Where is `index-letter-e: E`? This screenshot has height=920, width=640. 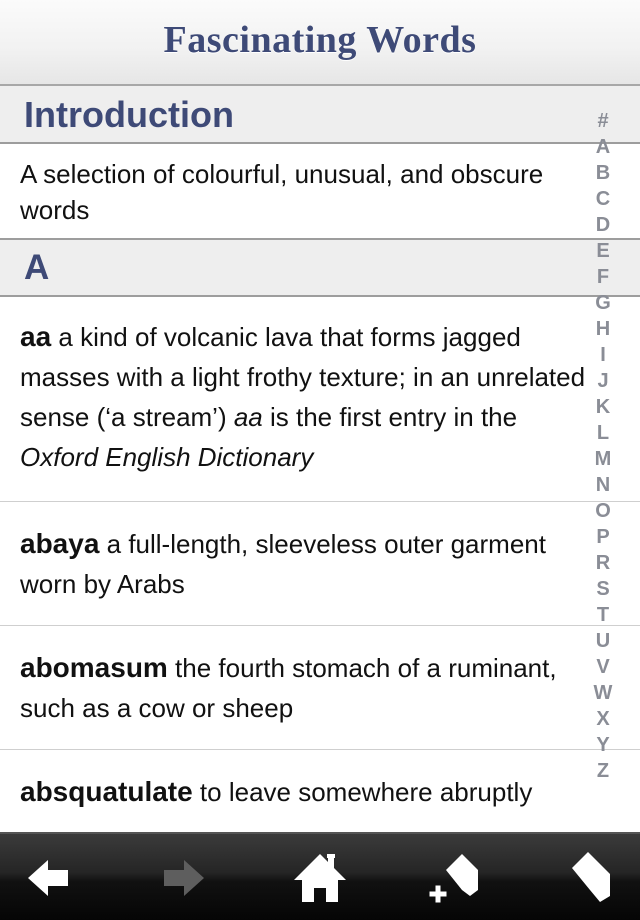 index-letter-e: E is located at coordinates (602, 251).